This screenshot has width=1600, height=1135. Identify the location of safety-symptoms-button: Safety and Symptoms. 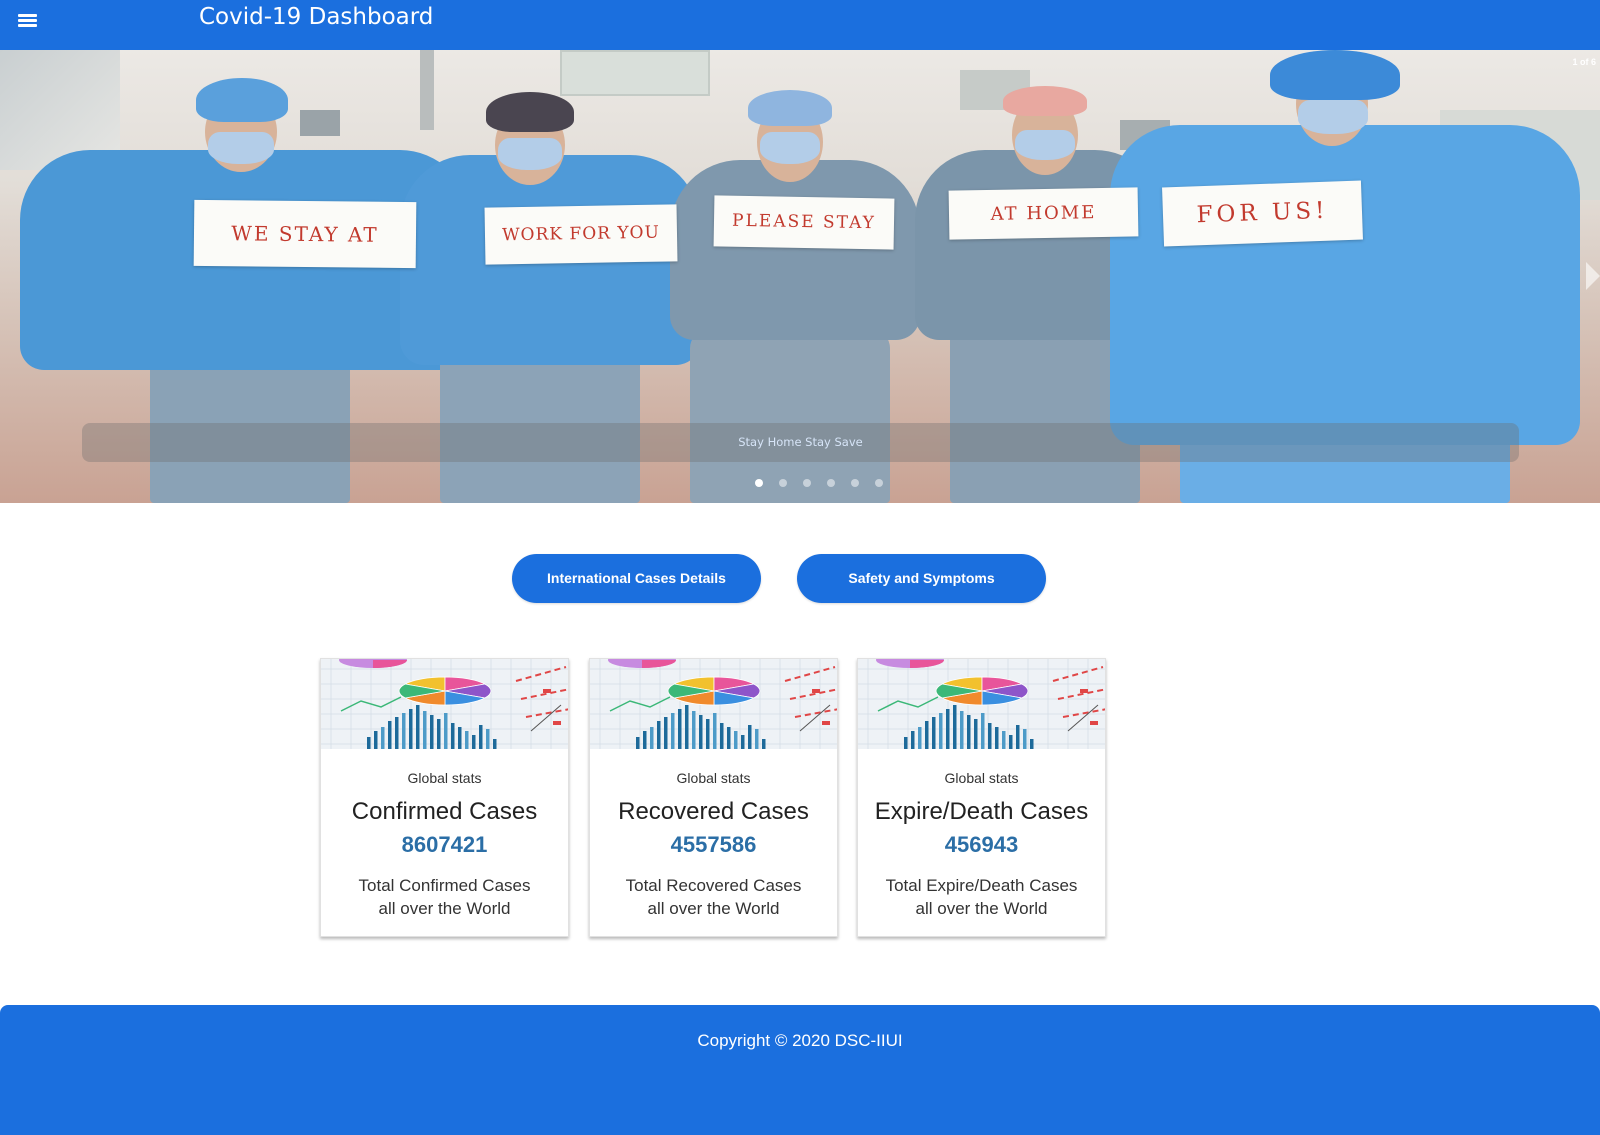
(921, 578).